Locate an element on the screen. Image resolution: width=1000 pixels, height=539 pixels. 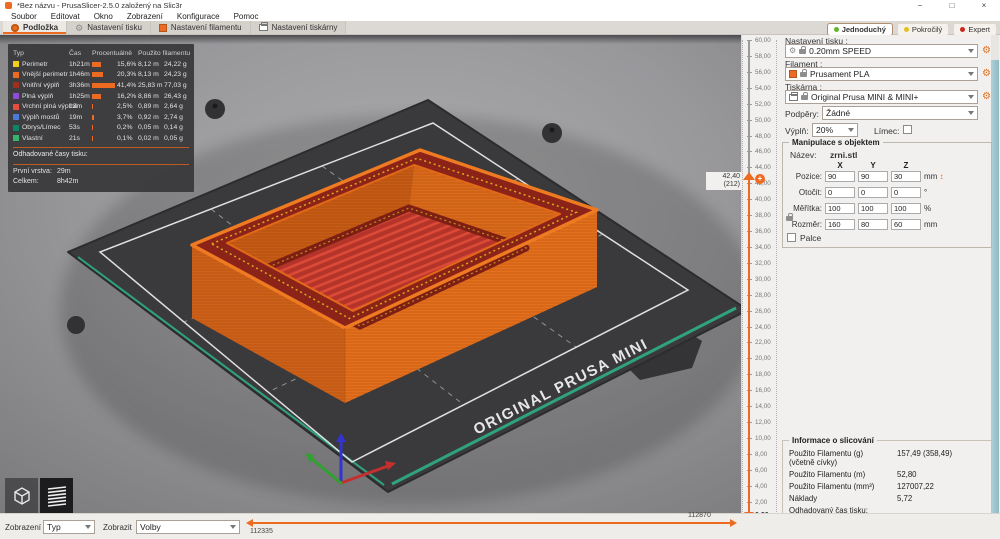
drop-to-bed-icon: ↕ is located at coordinates (942, 176).